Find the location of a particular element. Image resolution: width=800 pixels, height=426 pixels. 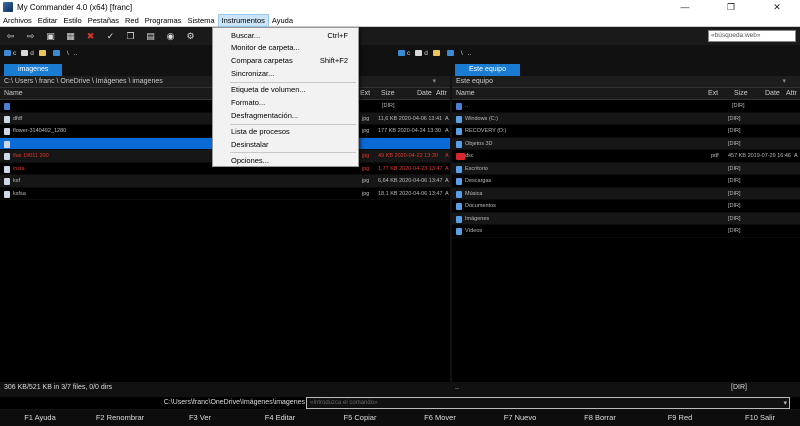

f2-rename-button: F2 Renombrar is located at coordinates (120, 418).